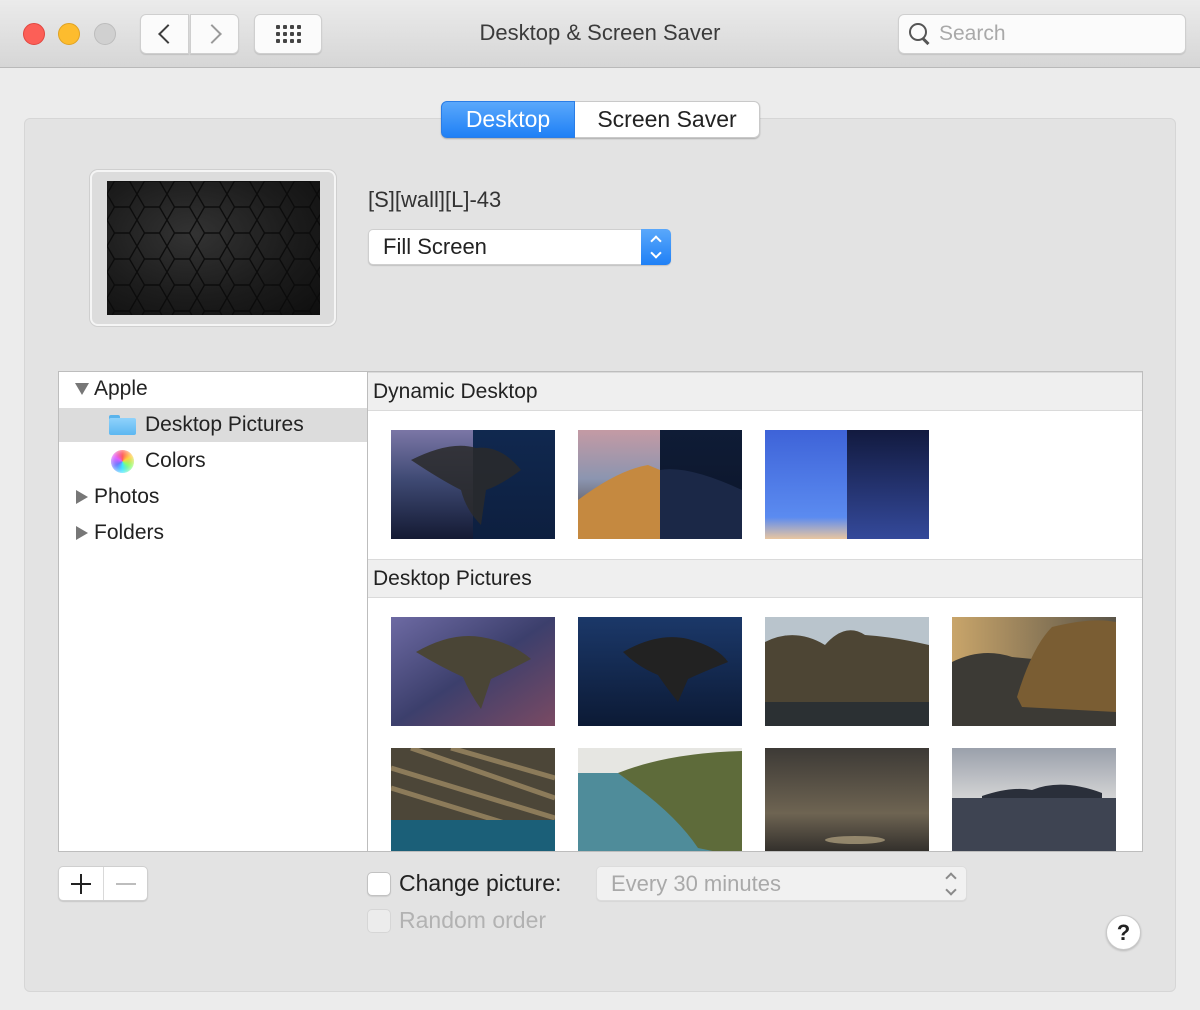 This screenshot has height=1010, width=1200. I want to click on grid-icon, so click(288, 34).